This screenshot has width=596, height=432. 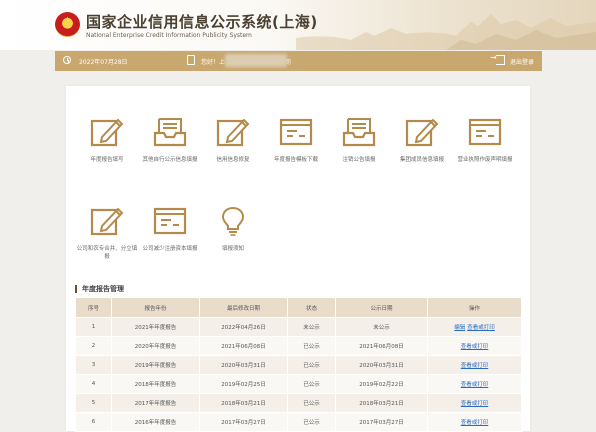 I want to click on tile-annual-report-fill: 年度报告填写, so click(x=107, y=140).